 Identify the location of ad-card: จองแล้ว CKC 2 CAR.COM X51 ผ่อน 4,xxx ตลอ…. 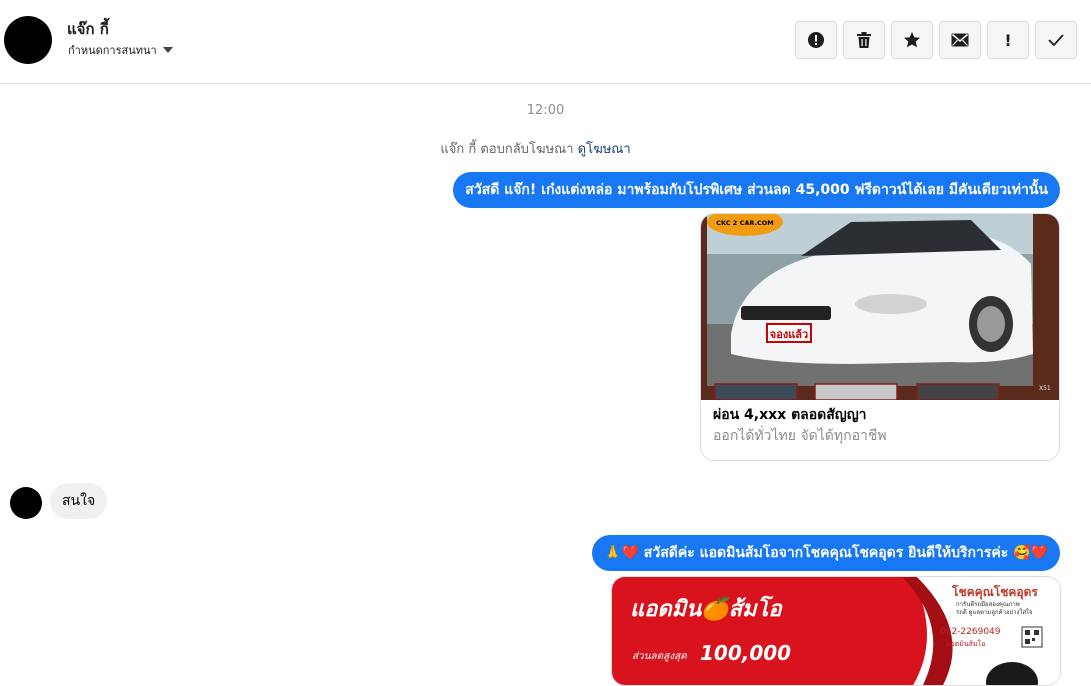
(880, 337).